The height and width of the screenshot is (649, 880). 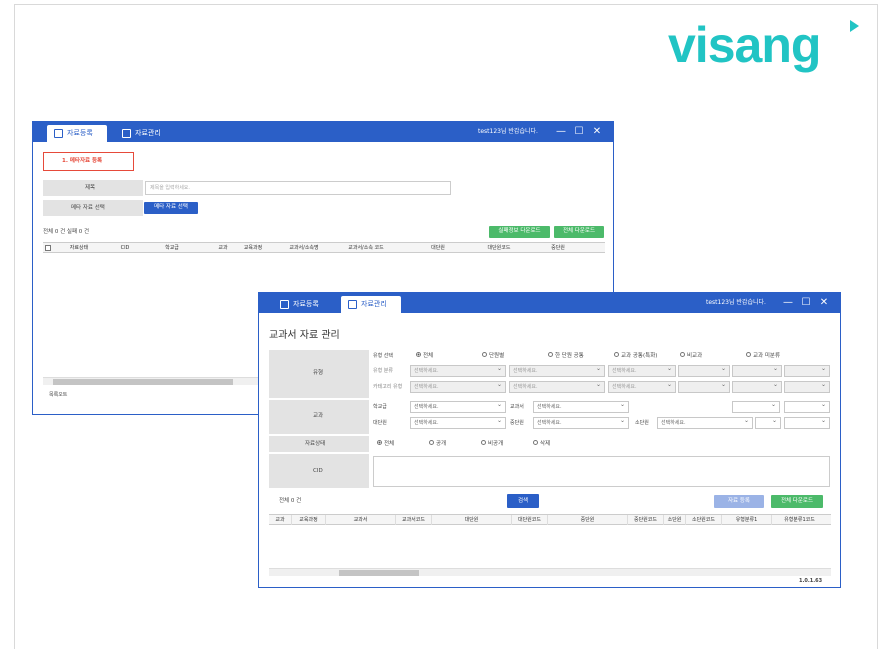 What do you see at coordinates (496, 444) in the screenshot?
I see `radio-label: 비공개` at bounding box center [496, 444].